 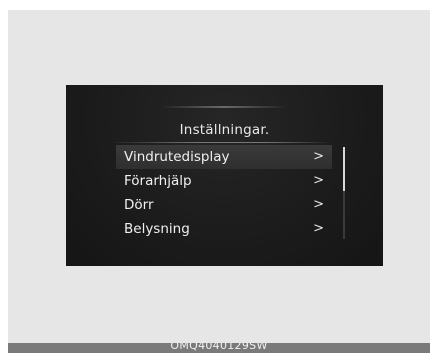 I want to click on caption-bar: OMQ4040129SW, so click(x=219, y=348).